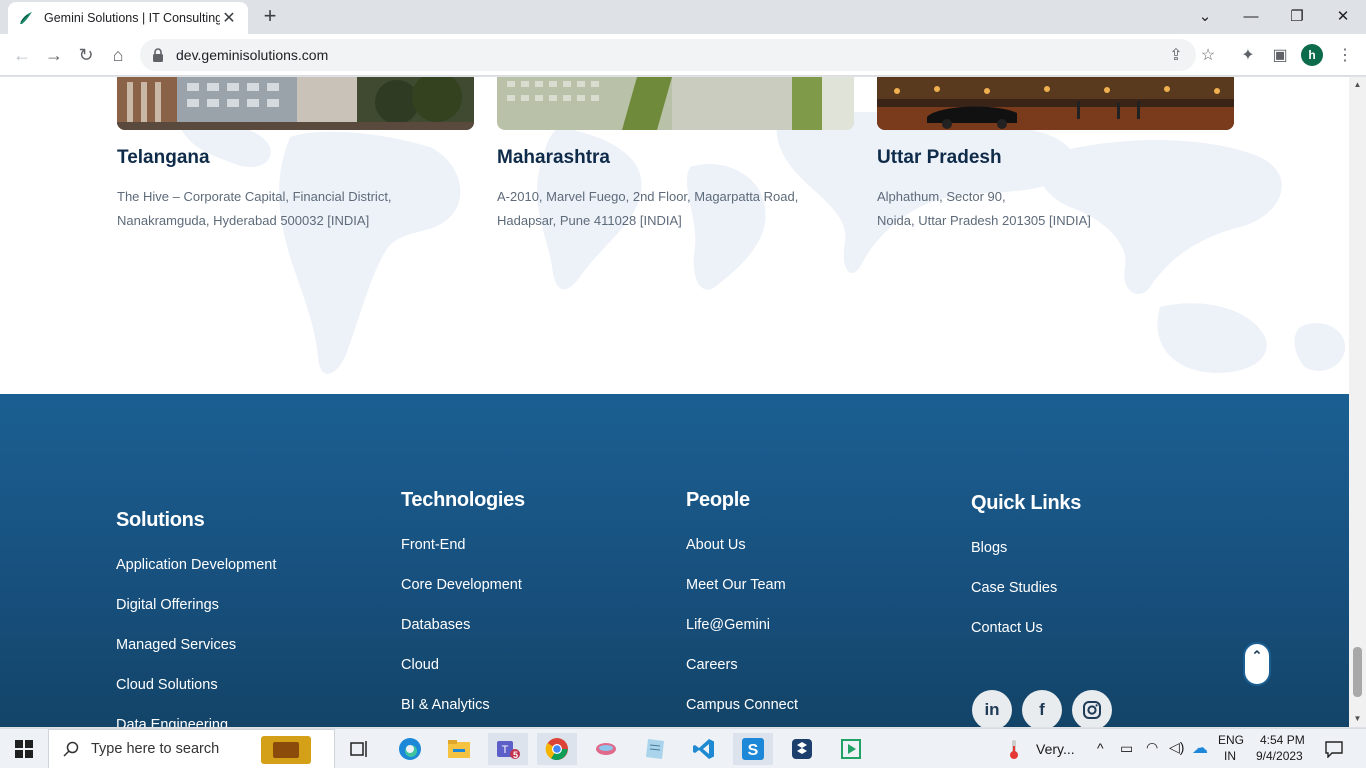 This screenshot has height=768, width=1366. I want to click on footer-link: Application Development, so click(196, 565).